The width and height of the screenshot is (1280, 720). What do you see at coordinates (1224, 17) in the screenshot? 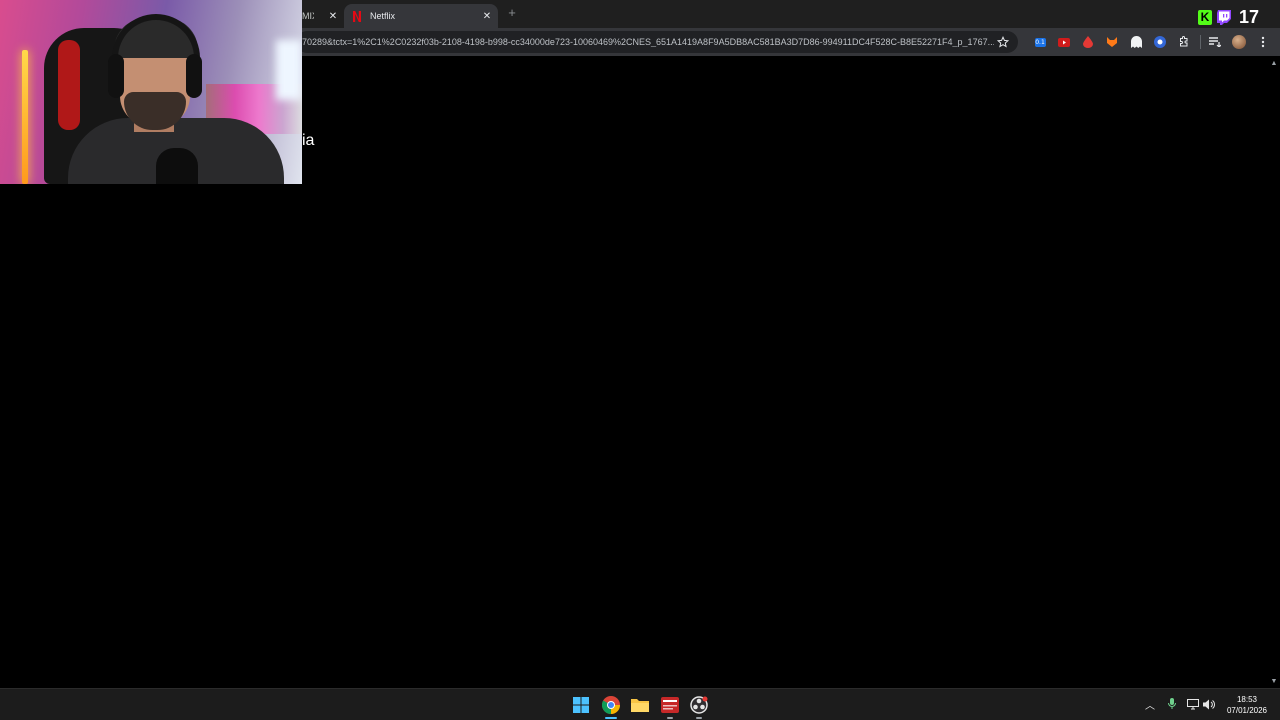
I see `twitch-icon` at bounding box center [1224, 17].